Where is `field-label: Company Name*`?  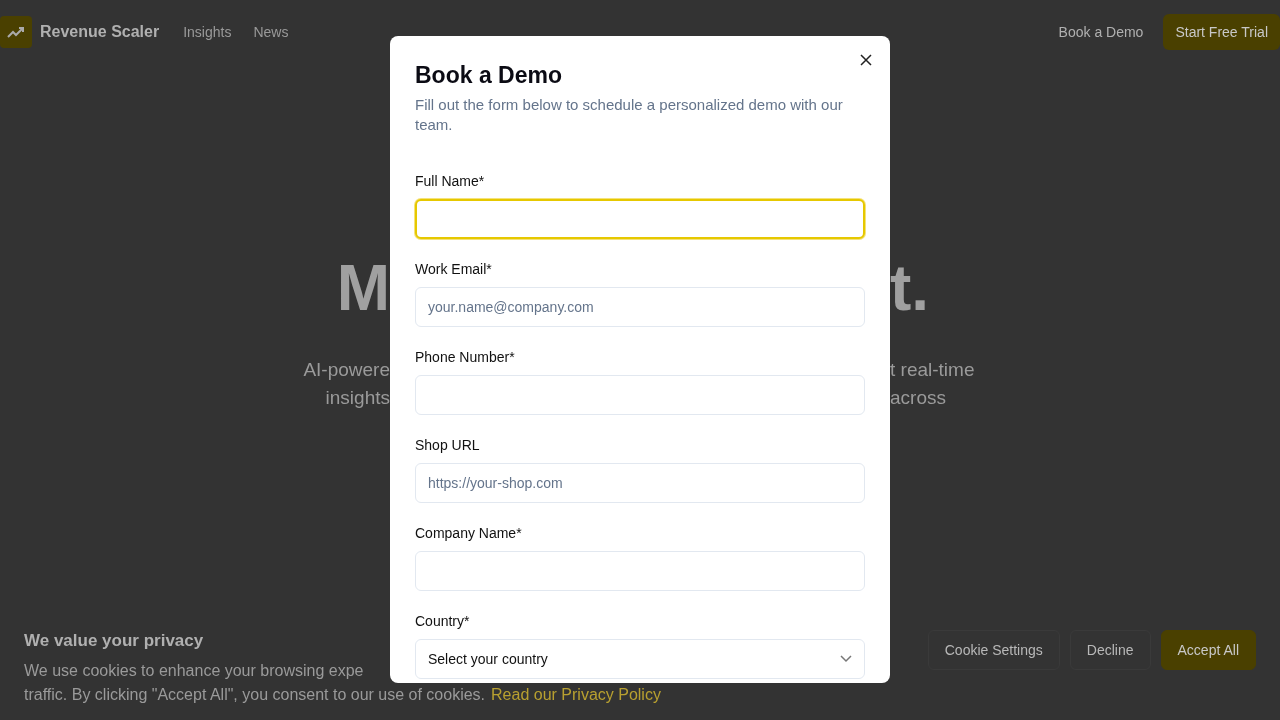
field-label: Company Name* is located at coordinates (469, 533).